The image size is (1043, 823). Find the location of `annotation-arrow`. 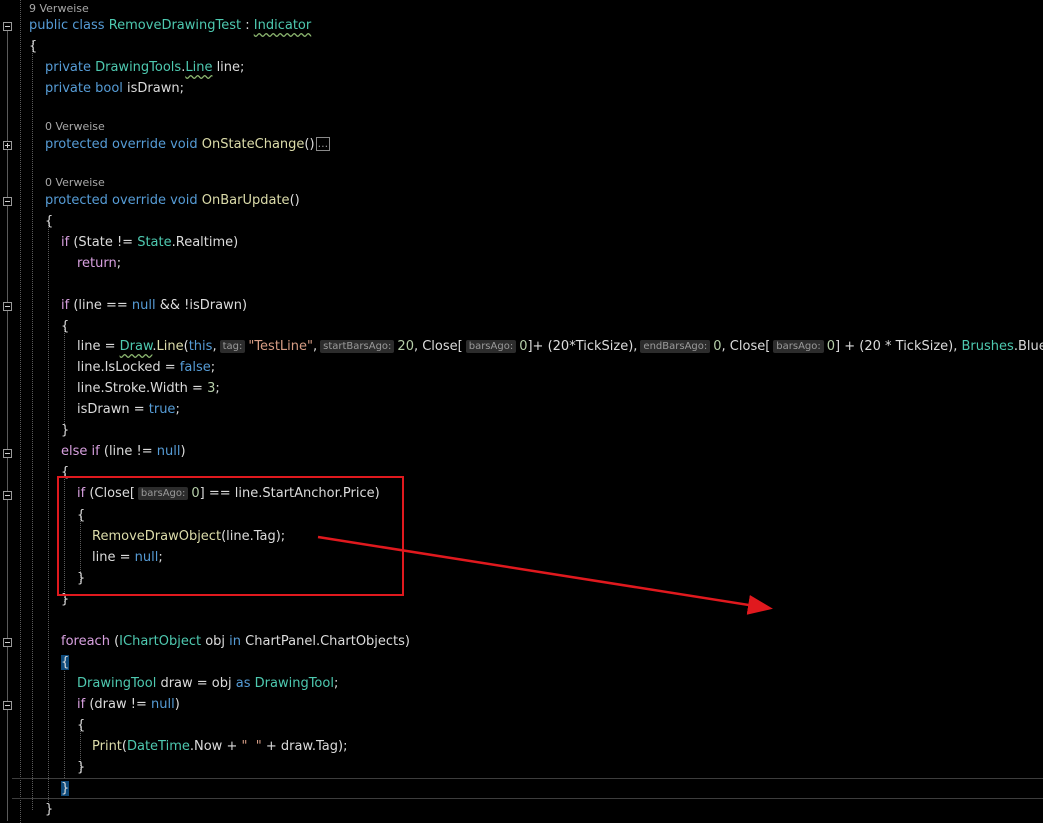

annotation-arrow is located at coordinates (545, 575).